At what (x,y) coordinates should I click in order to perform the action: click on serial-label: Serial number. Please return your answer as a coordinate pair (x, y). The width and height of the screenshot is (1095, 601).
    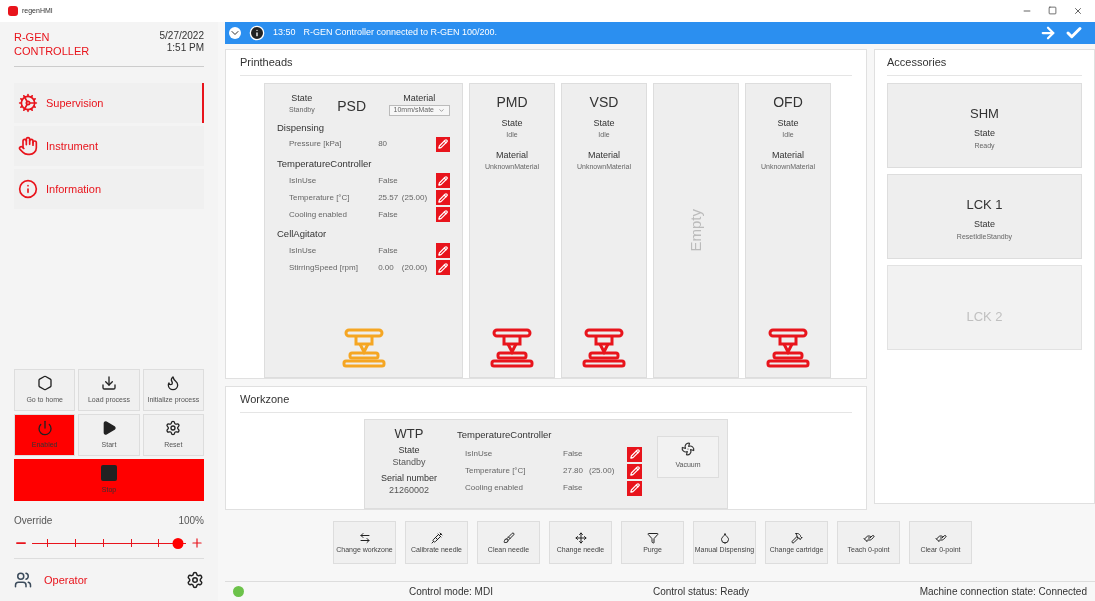
    Looking at the image, I should click on (409, 477).